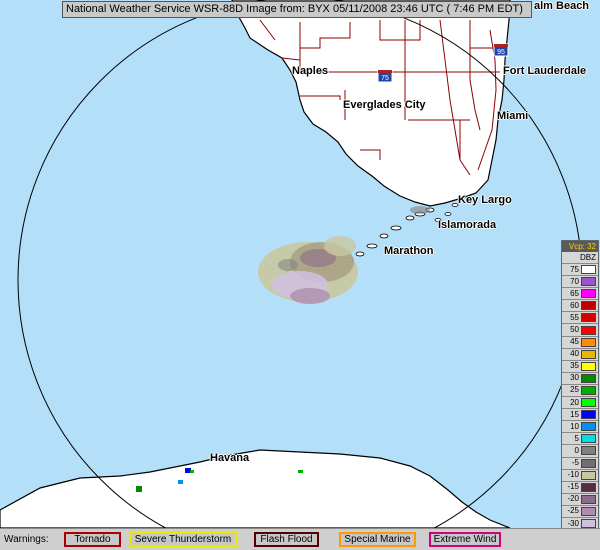 This screenshot has width=600, height=550. I want to click on city-key-largo: Key Largo, so click(485, 200).